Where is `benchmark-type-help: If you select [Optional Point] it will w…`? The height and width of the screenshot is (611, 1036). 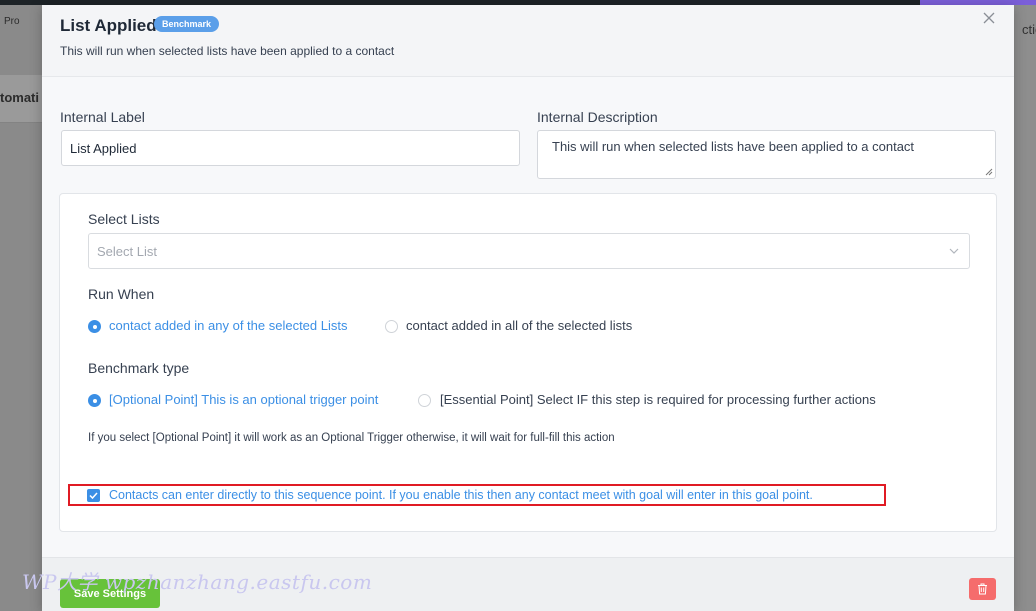
benchmark-type-help: If you select [Optional Point] it will w… is located at coordinates (351, 438).